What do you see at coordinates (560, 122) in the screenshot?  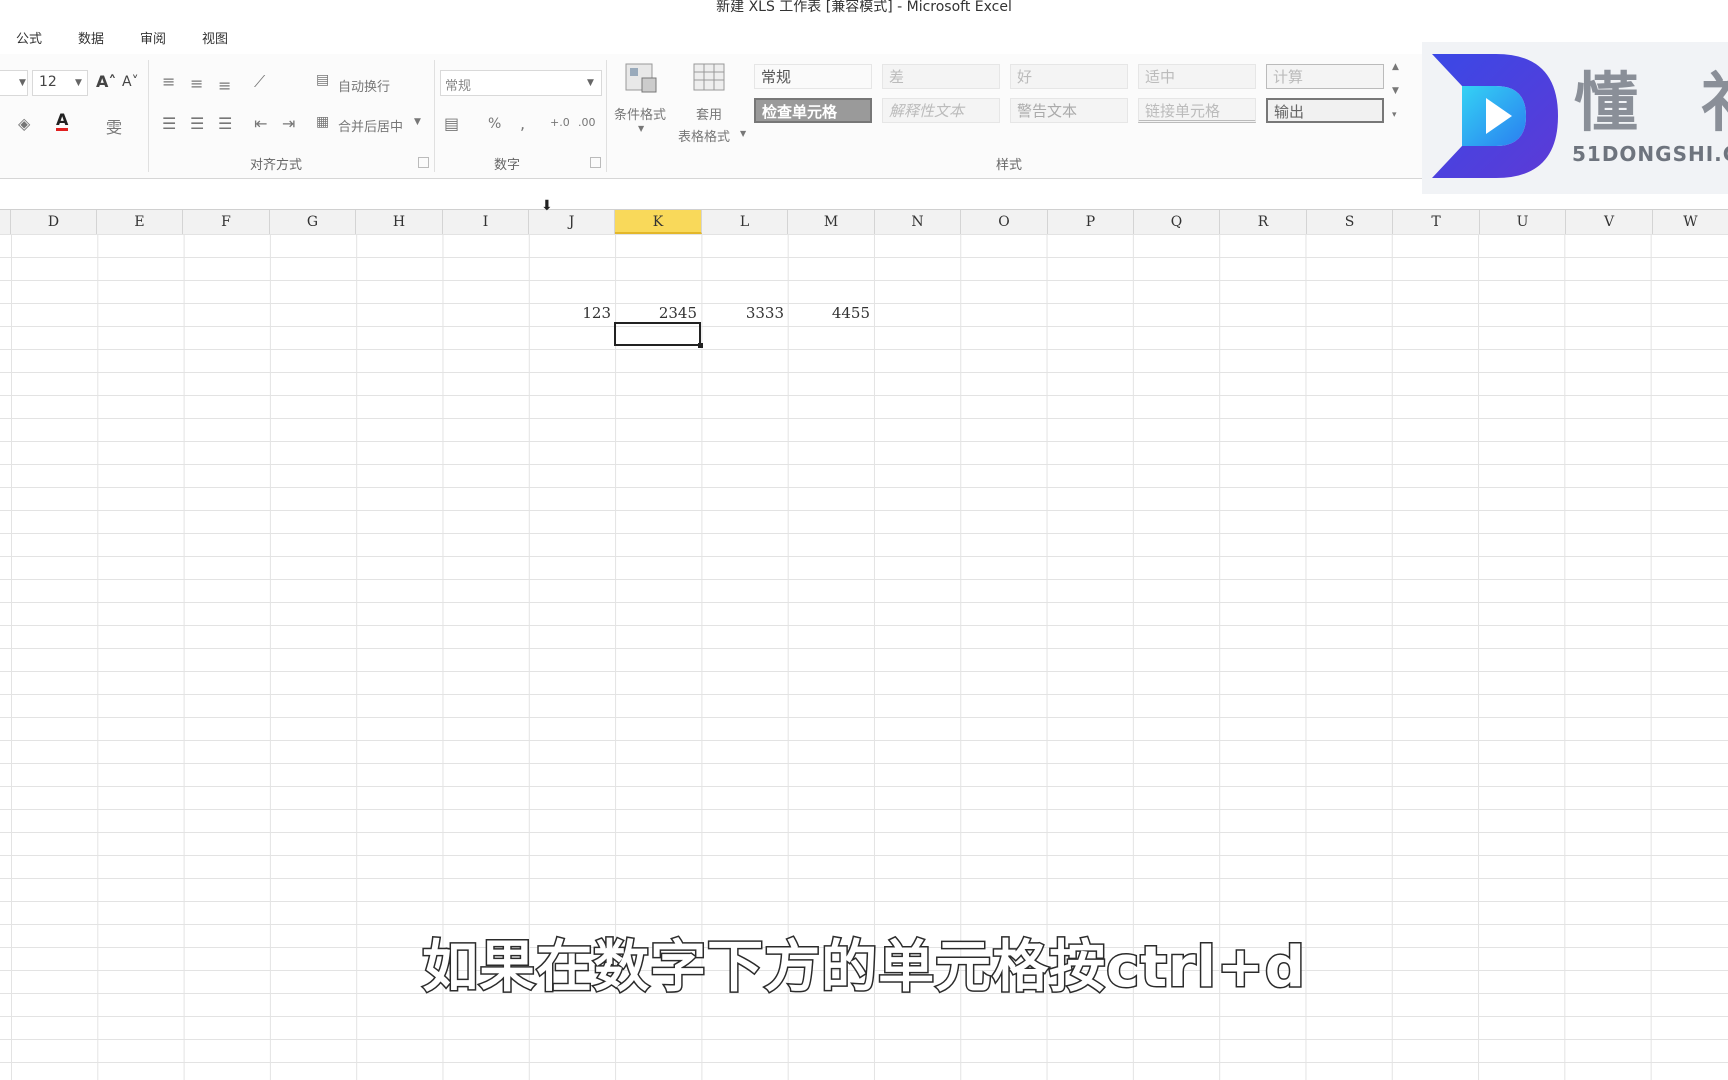 I see `increase-decimal-button: +.0` at bounding box center [560, 122].